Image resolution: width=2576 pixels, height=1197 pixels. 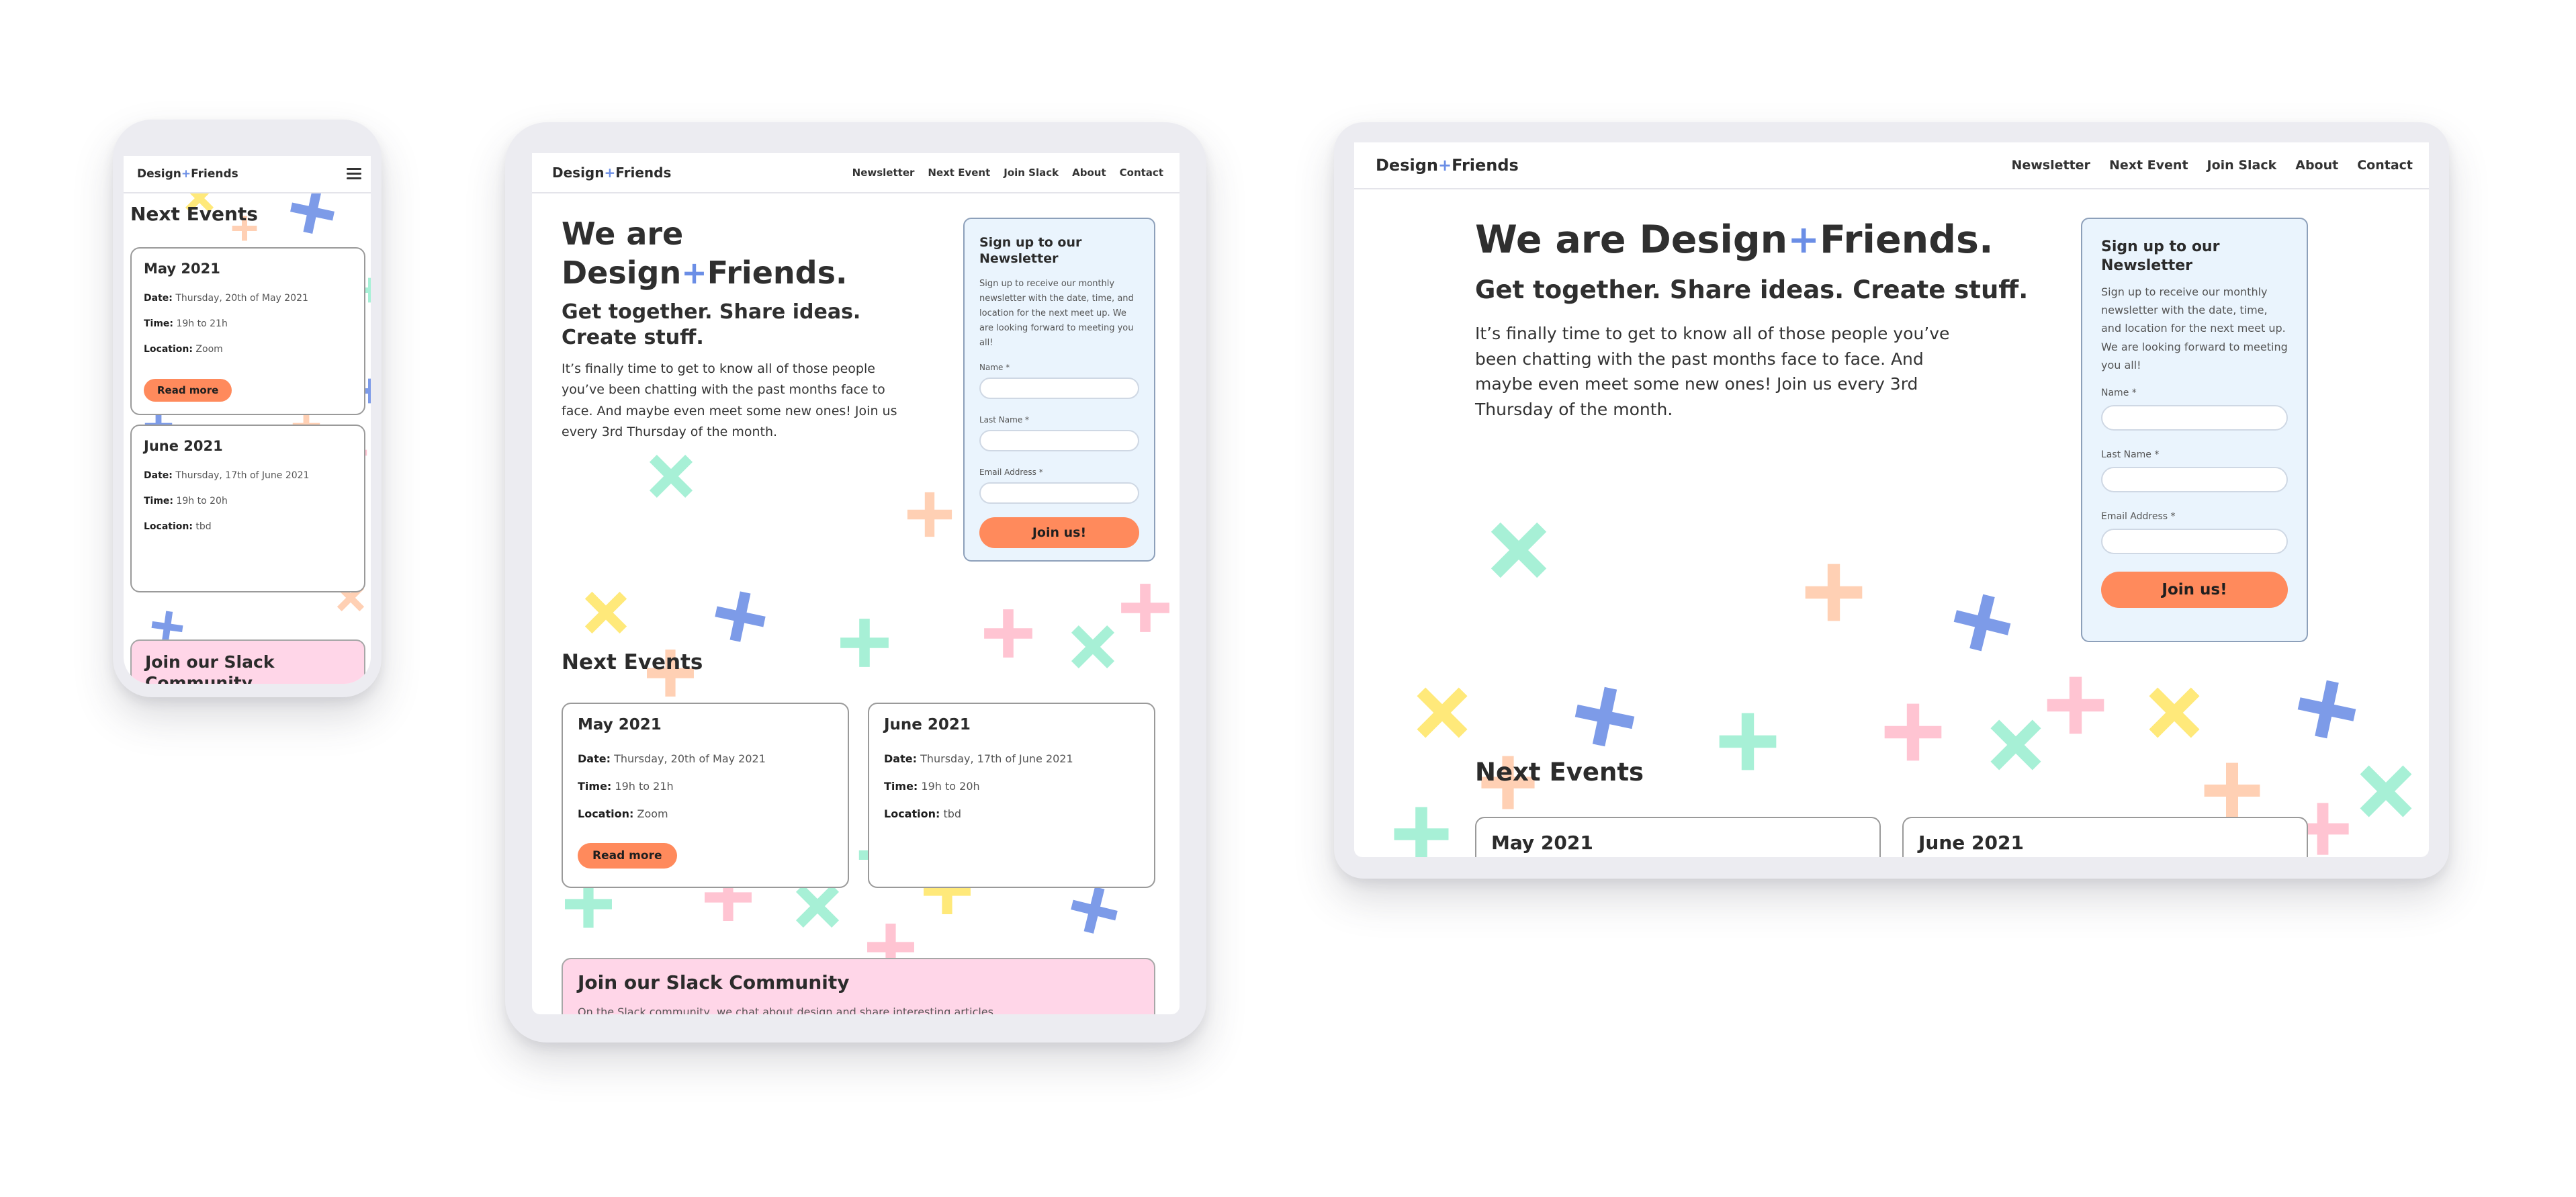 I want to click on slack-section: Join our Slack Community, so click(x=248, y=661).